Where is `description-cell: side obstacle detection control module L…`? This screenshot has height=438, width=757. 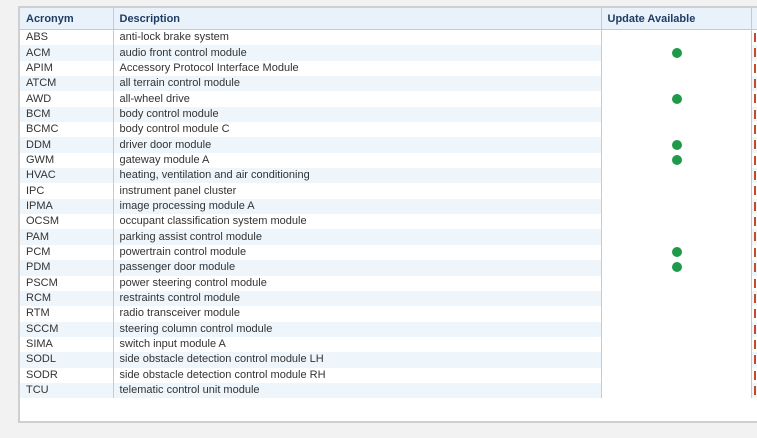
description-cell: side obstacle detection control module L… is located at coordinates (357, 360).